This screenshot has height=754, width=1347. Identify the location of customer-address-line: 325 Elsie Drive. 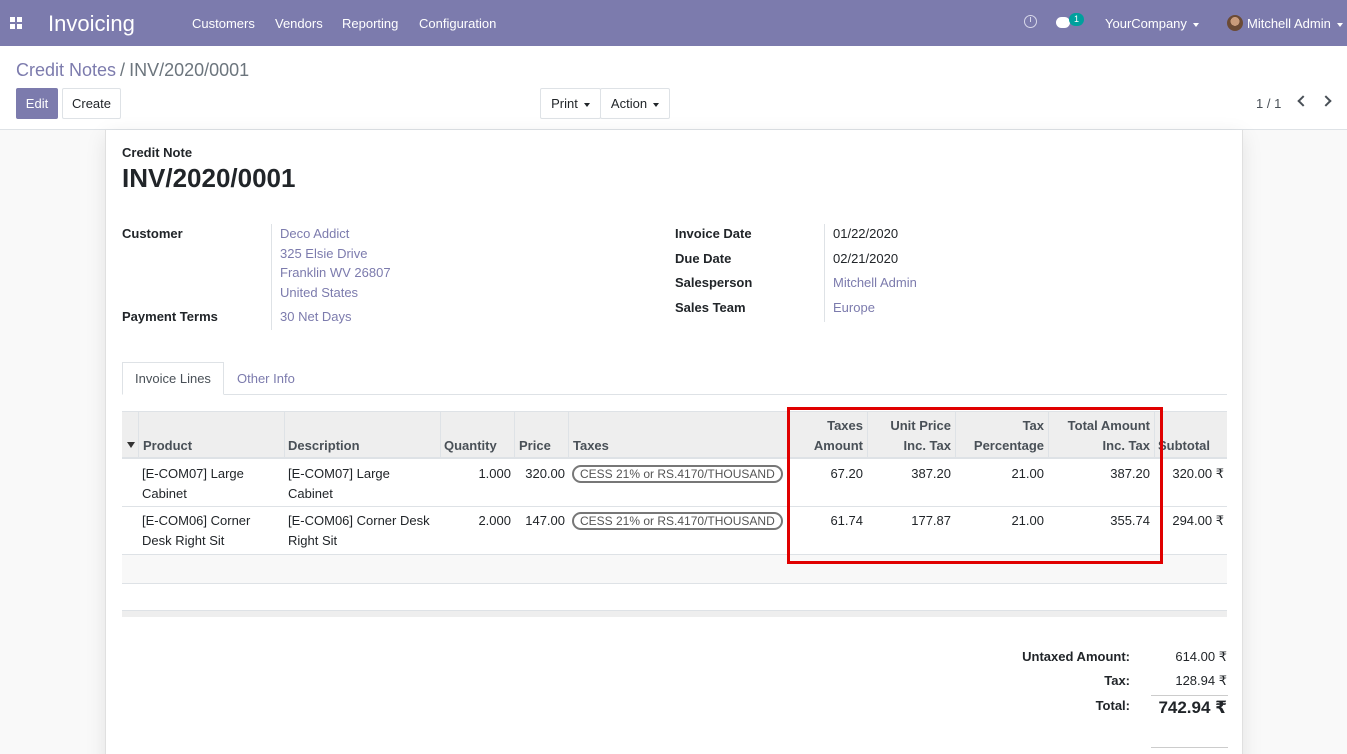
(323, 253).